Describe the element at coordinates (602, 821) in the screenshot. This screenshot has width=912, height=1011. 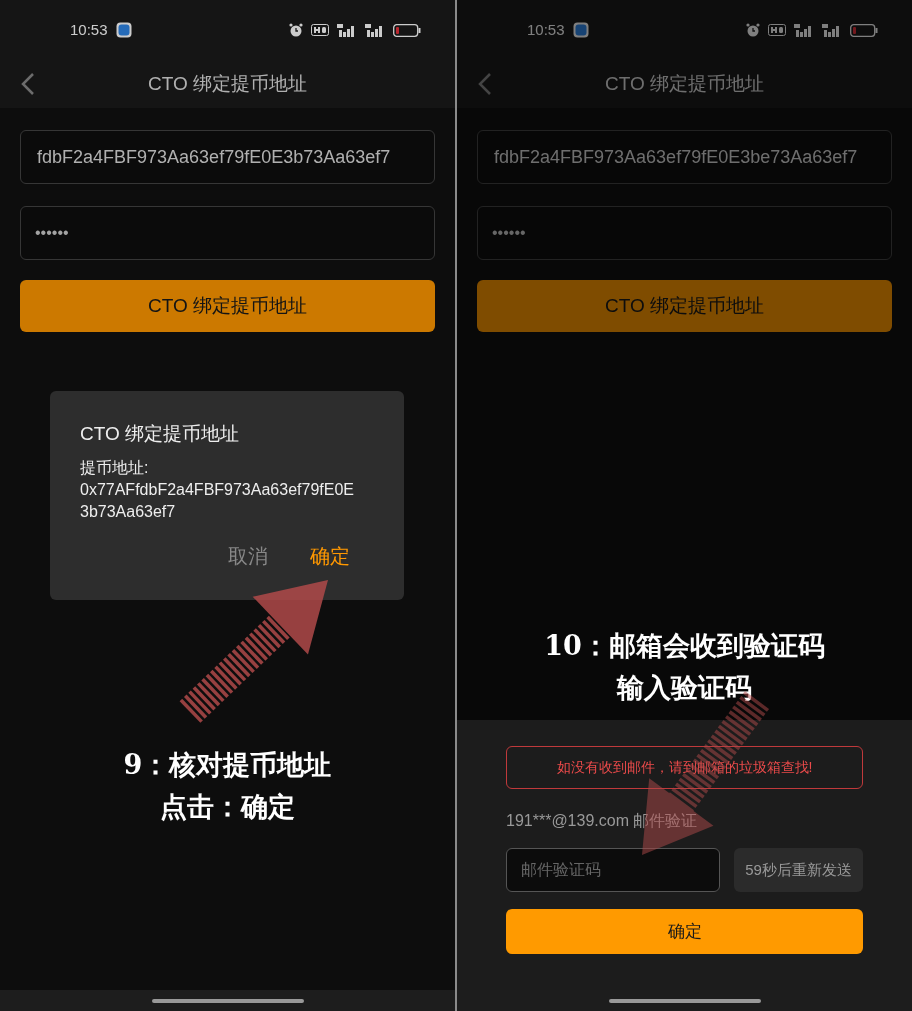
I see `email-label: 191***@139.com 邮件验证` at that location.